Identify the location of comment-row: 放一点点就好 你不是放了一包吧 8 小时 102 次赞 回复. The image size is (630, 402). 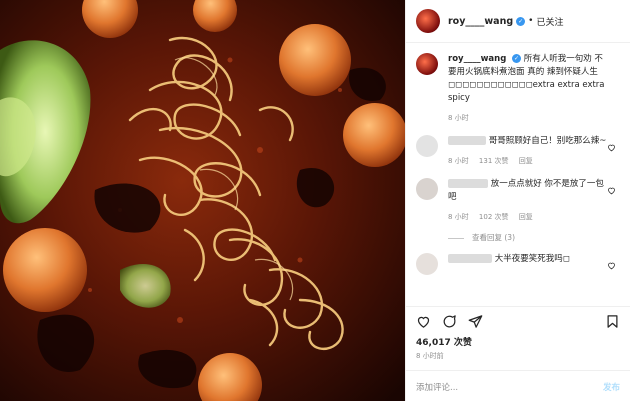
(518, 201).